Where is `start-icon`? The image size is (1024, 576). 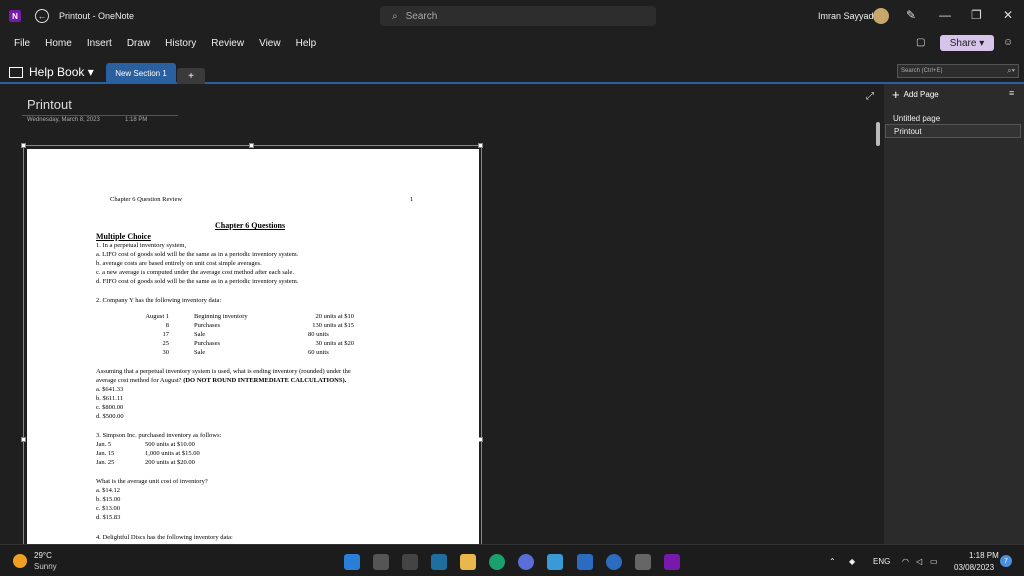 start-icon is located at coordinates (352, 562).